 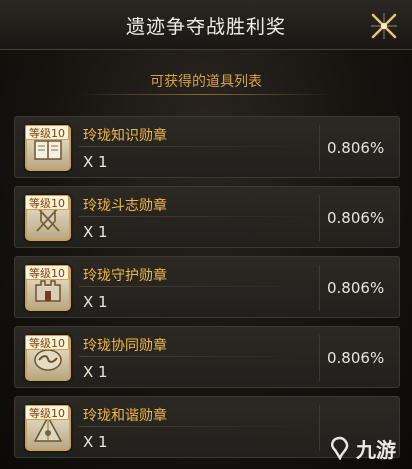 I want to click on page-title: 遗迹争夺战胜利奖, so click(x=205, y=27).